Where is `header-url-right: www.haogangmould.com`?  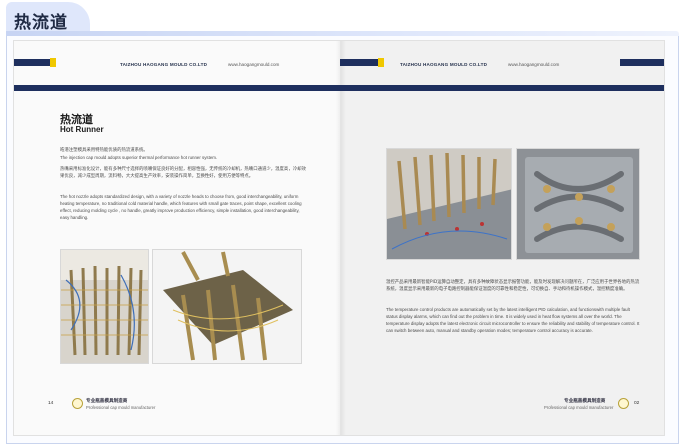
header-url-right: www.haogangmould.com is located at coordinates (534, 64).